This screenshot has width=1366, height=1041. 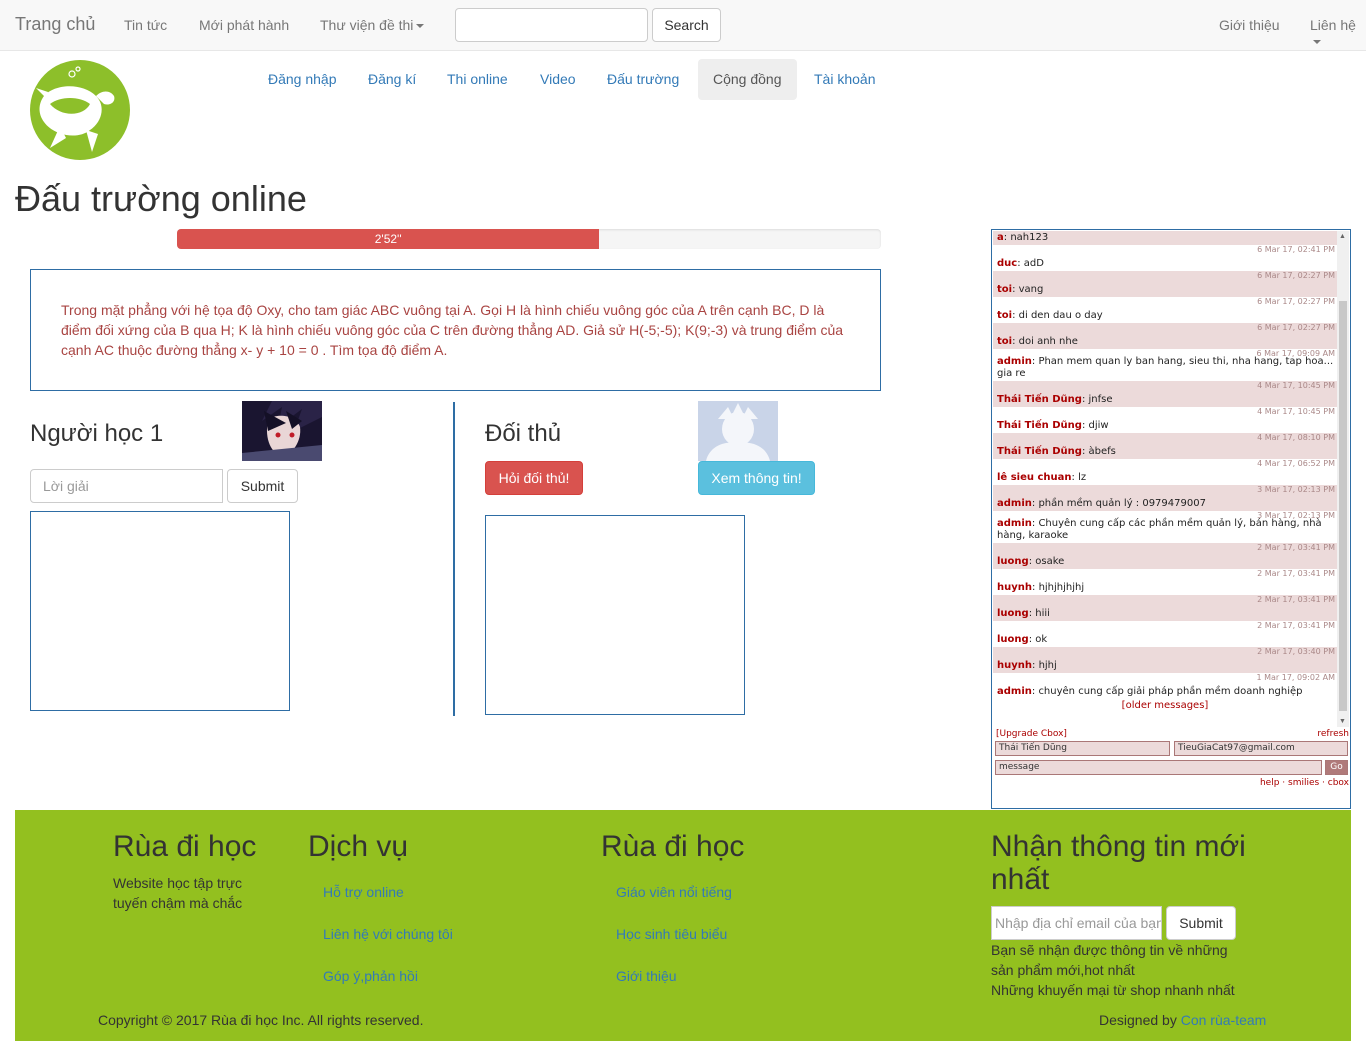 What do you see at coordinates (1060, 315) in the screenshot?
I see `chat-message-text: di den dau o day` at bounding box center [1060, 315].